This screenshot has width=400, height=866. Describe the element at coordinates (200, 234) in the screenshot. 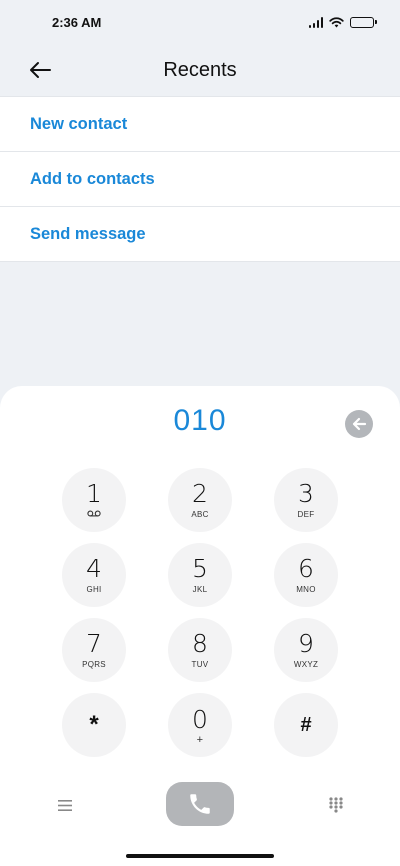

I see `send-message-button: Send message` at that location.